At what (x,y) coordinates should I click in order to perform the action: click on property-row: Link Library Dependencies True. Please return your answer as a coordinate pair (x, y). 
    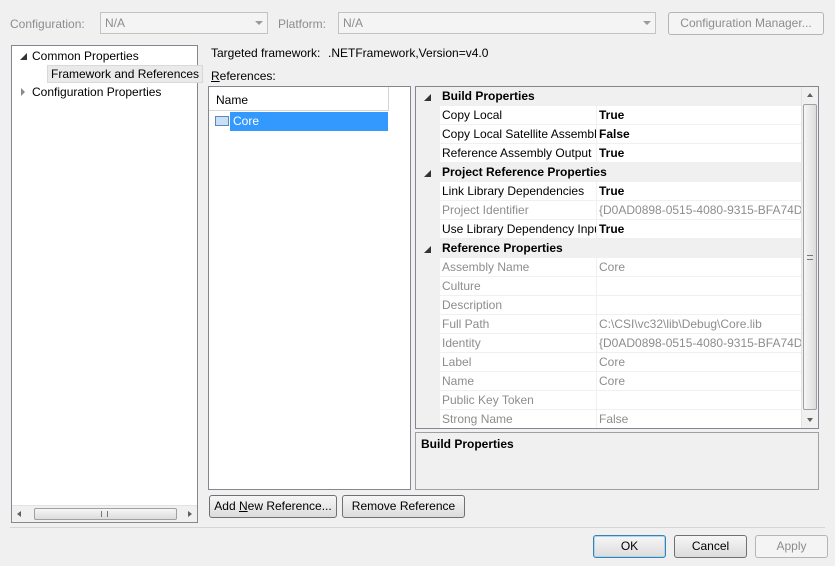
    Looking at the image, I should click on (609, 191).